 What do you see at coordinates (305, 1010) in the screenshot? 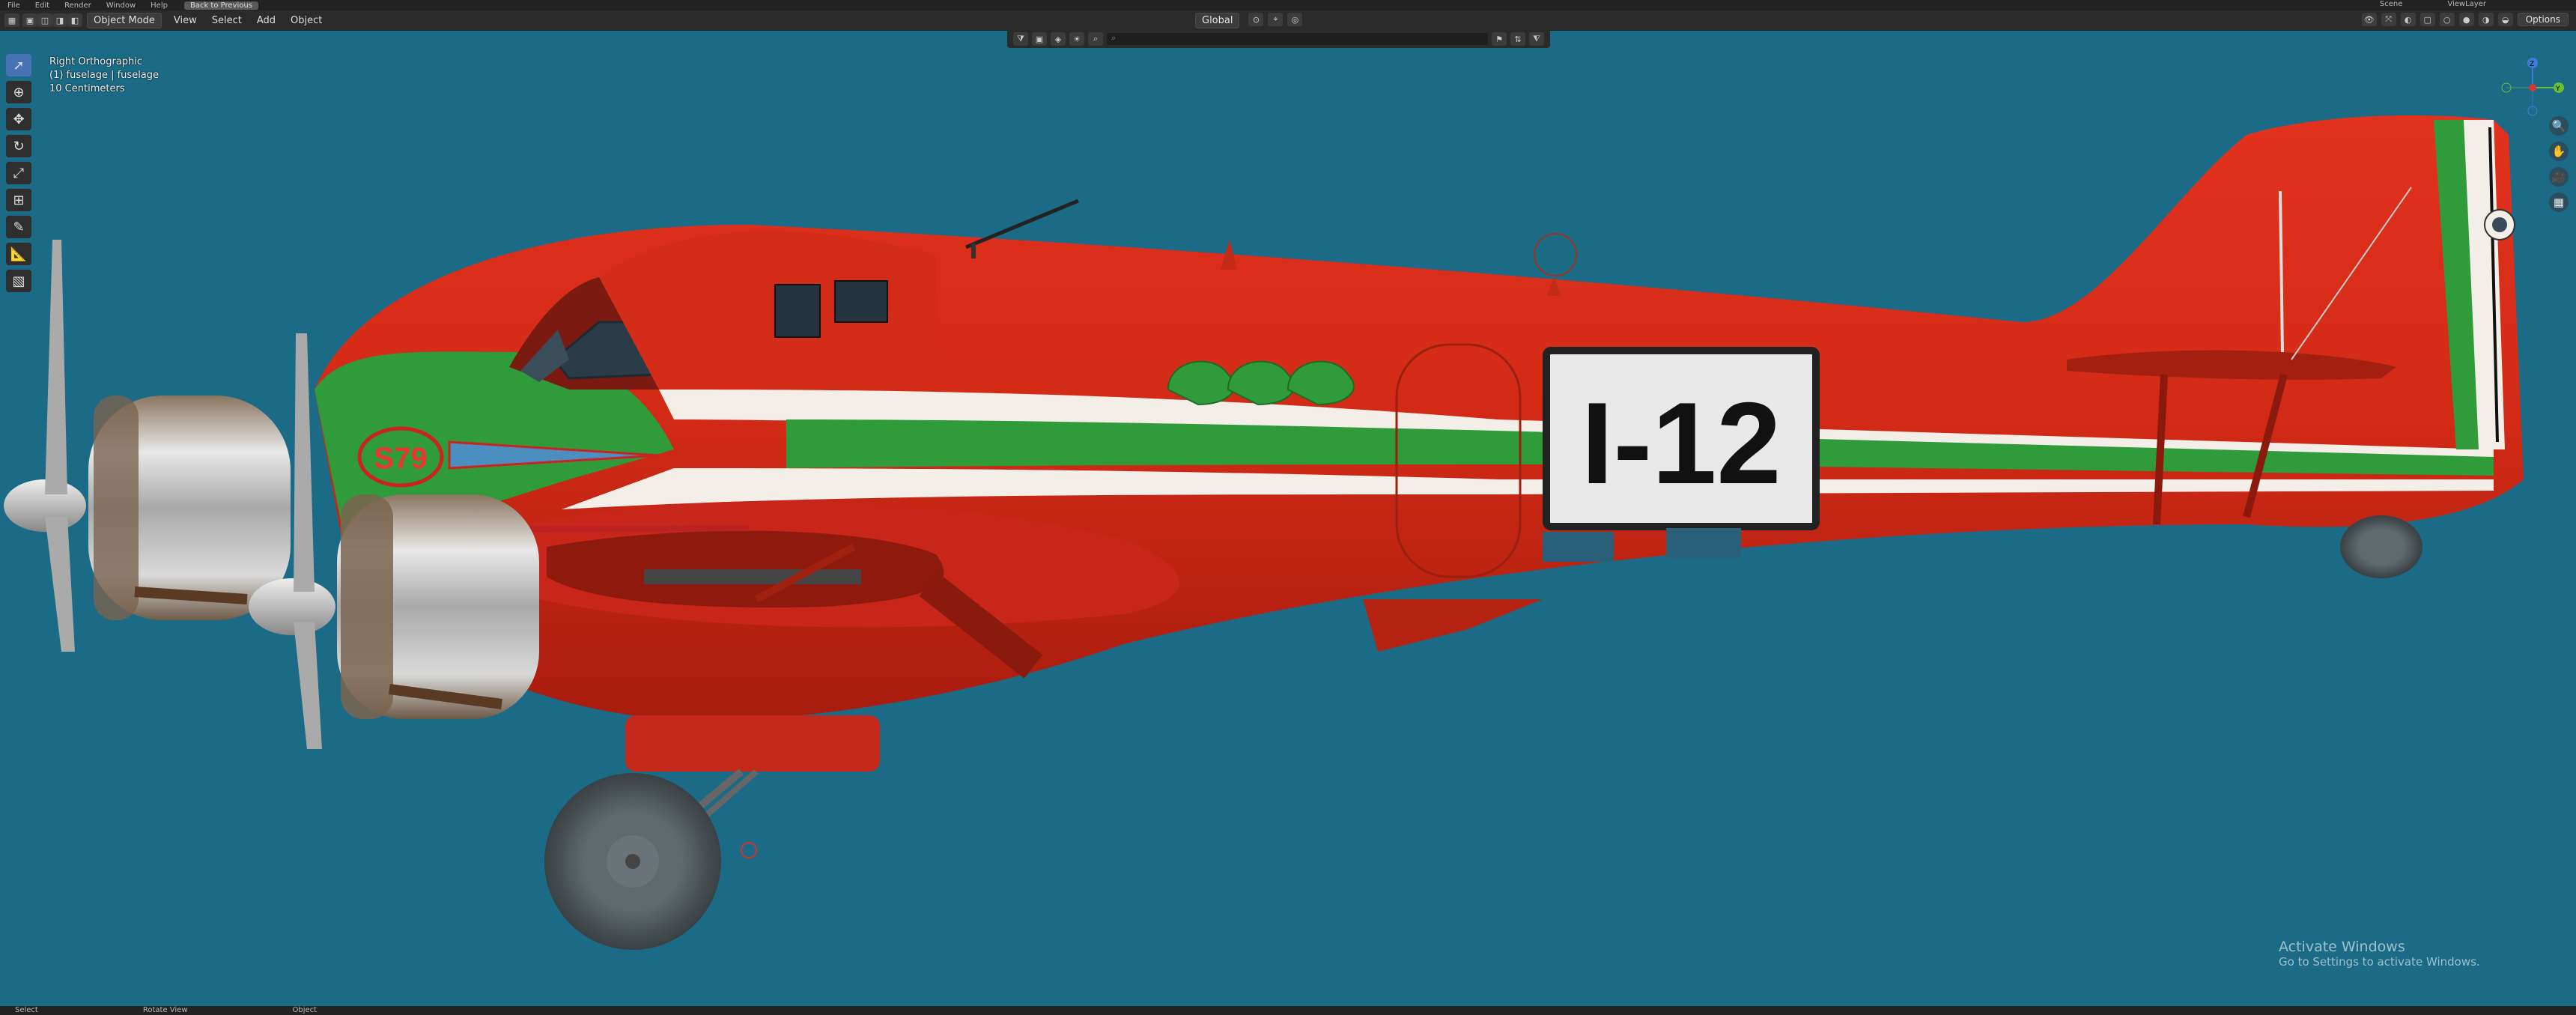
I see `status-object: Object` at bounding box center [305, 1010].